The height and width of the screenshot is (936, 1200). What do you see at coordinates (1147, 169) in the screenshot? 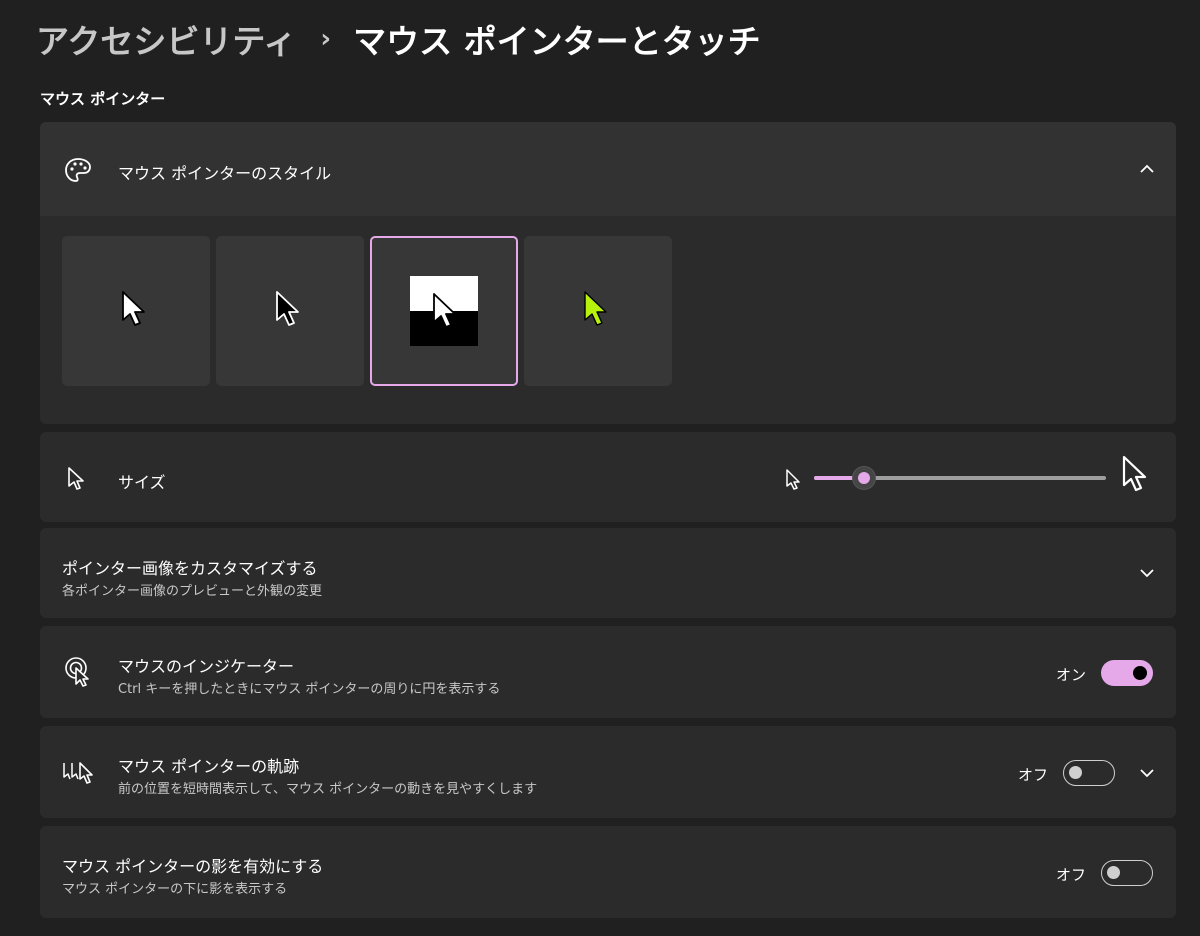
I see `chevron-up-icon` at bounding box center [1147, 169].